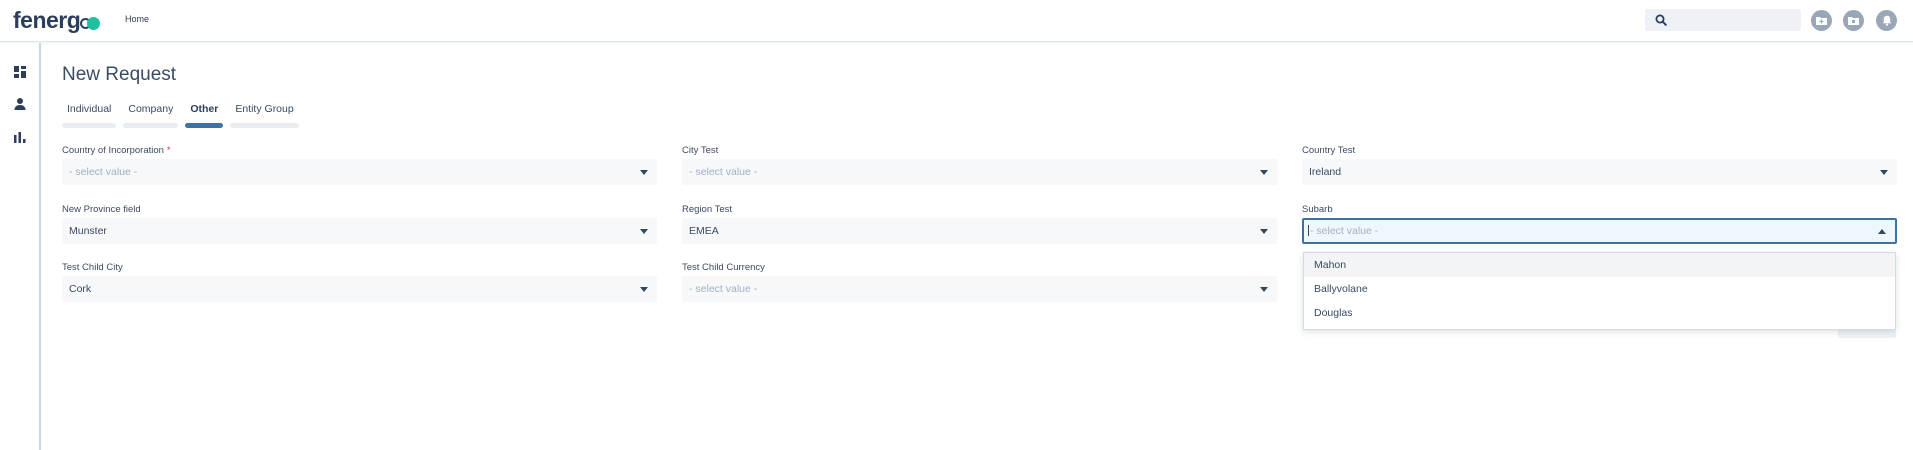  I want to click on select-value: Munster, so click(88, 231).